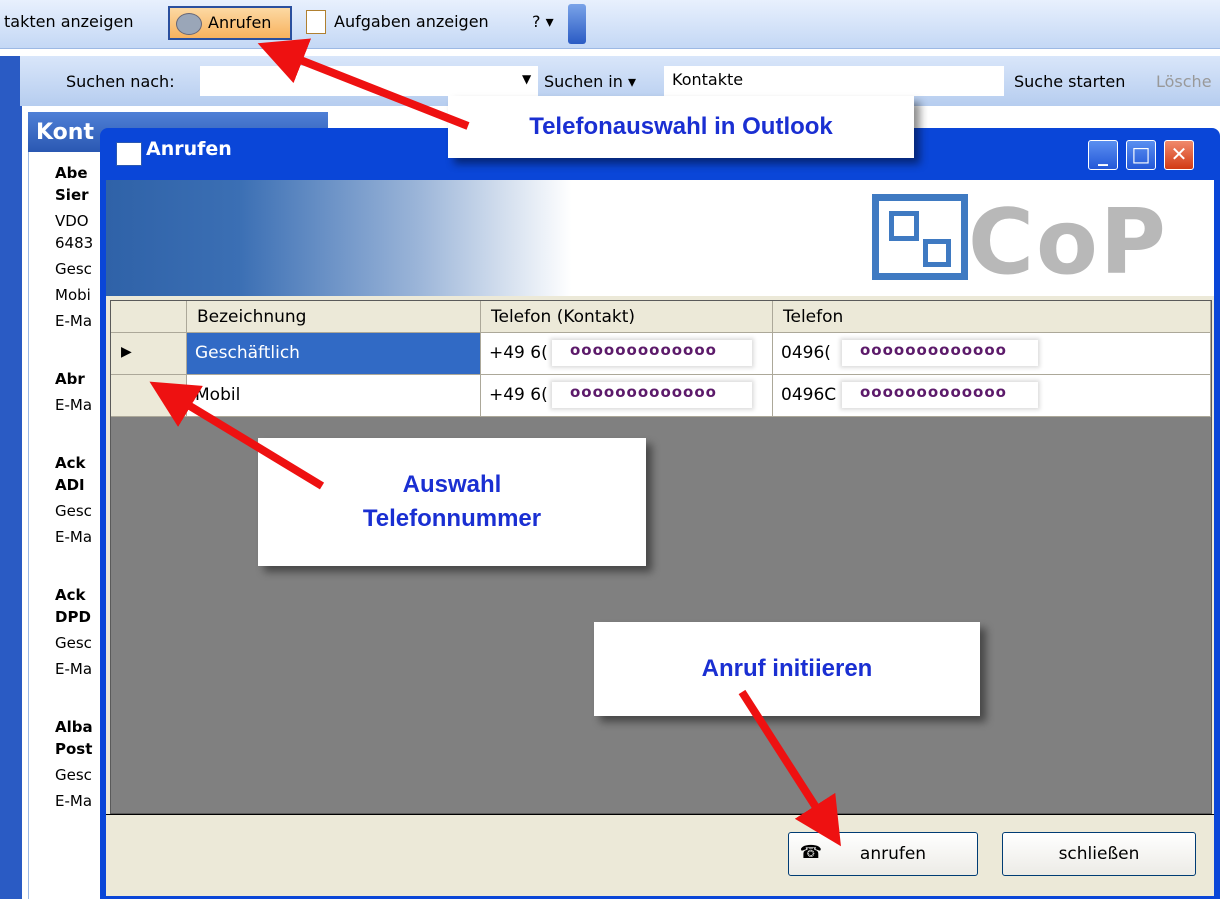 This screenshot has height=899, width=1220. What do you see at coordinates (789, 768) in the screenshot?
I see `arrow-to-call-button` at bounding box center [789, 768].